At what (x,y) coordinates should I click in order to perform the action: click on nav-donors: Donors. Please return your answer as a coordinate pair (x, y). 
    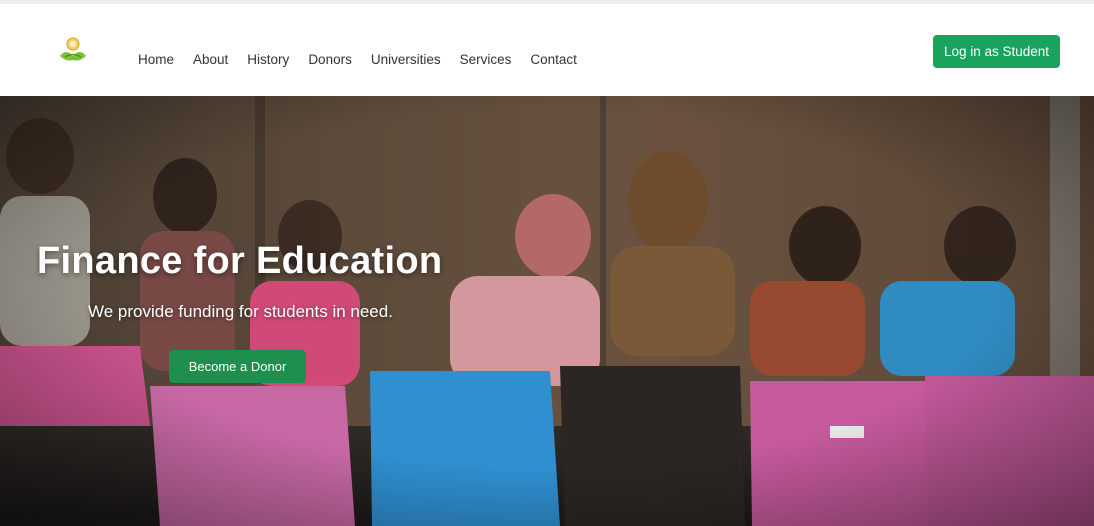
    Looking at the image, I should click on (330, 59).